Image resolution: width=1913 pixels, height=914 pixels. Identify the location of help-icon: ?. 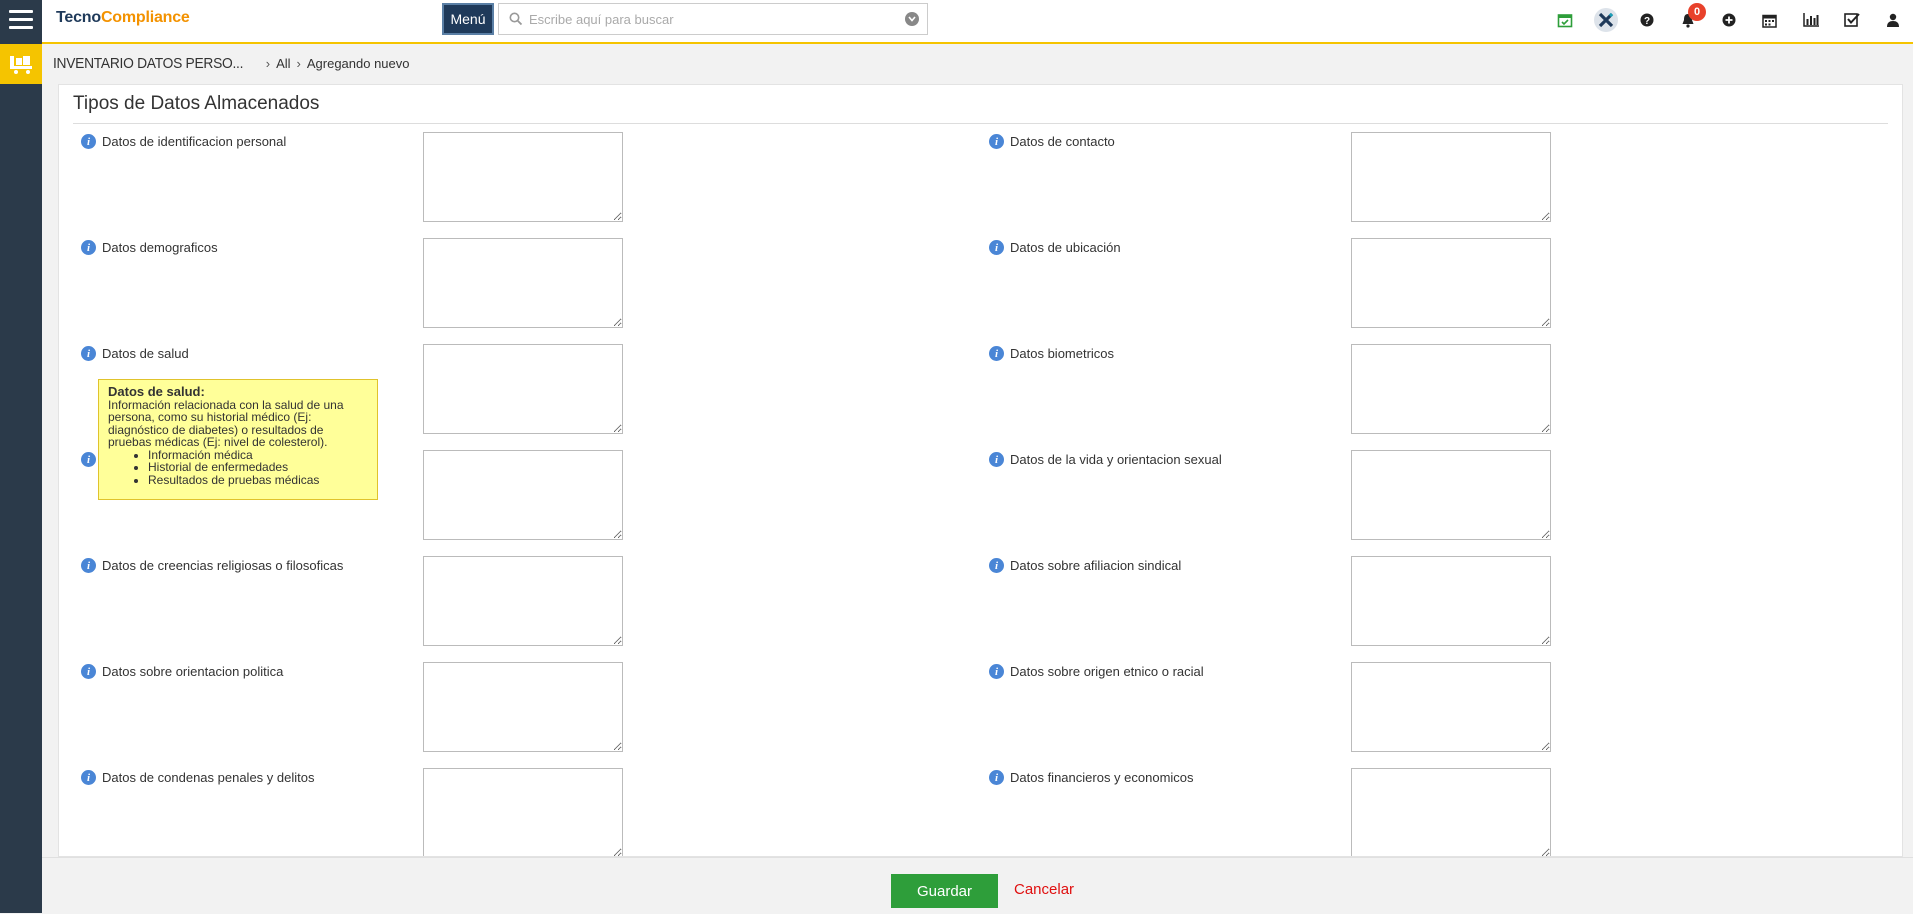
(1646, 20).